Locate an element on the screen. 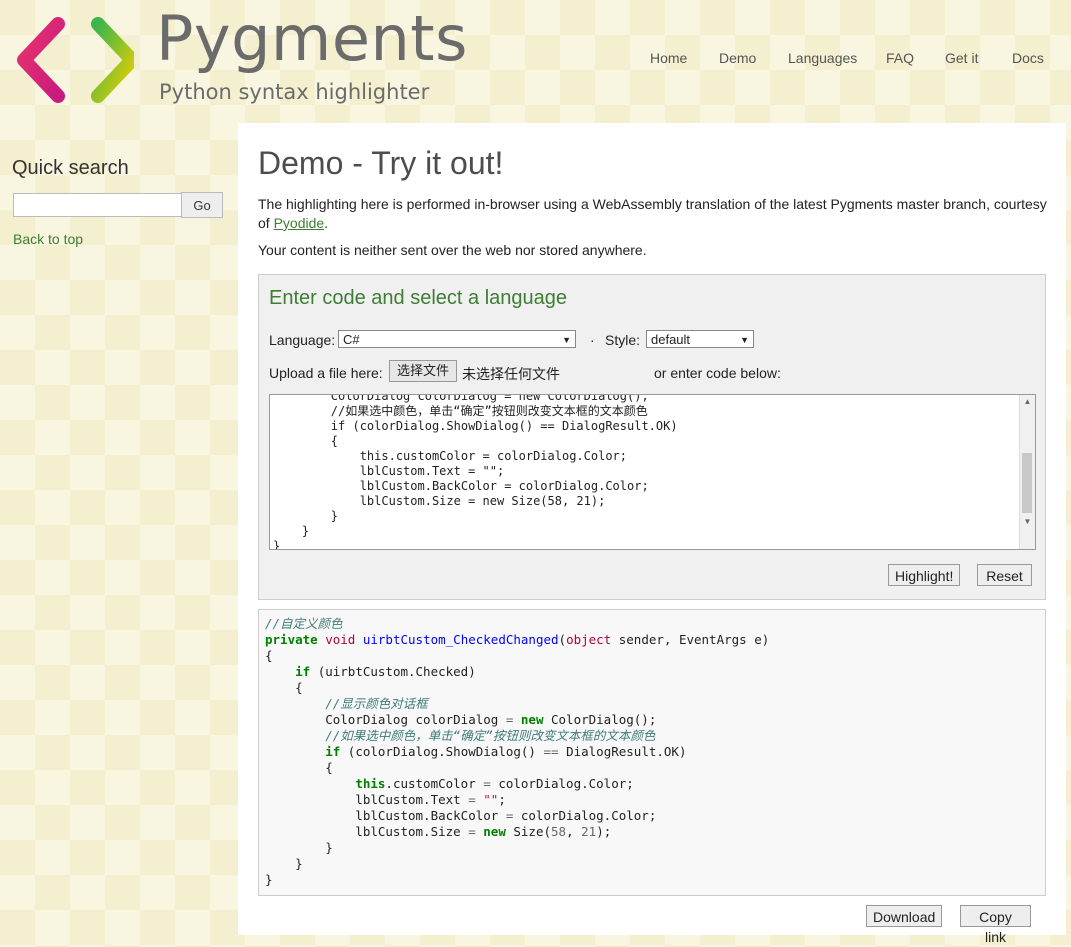  file-status: 未选择任何文件 is located at coordinates (511, 374).